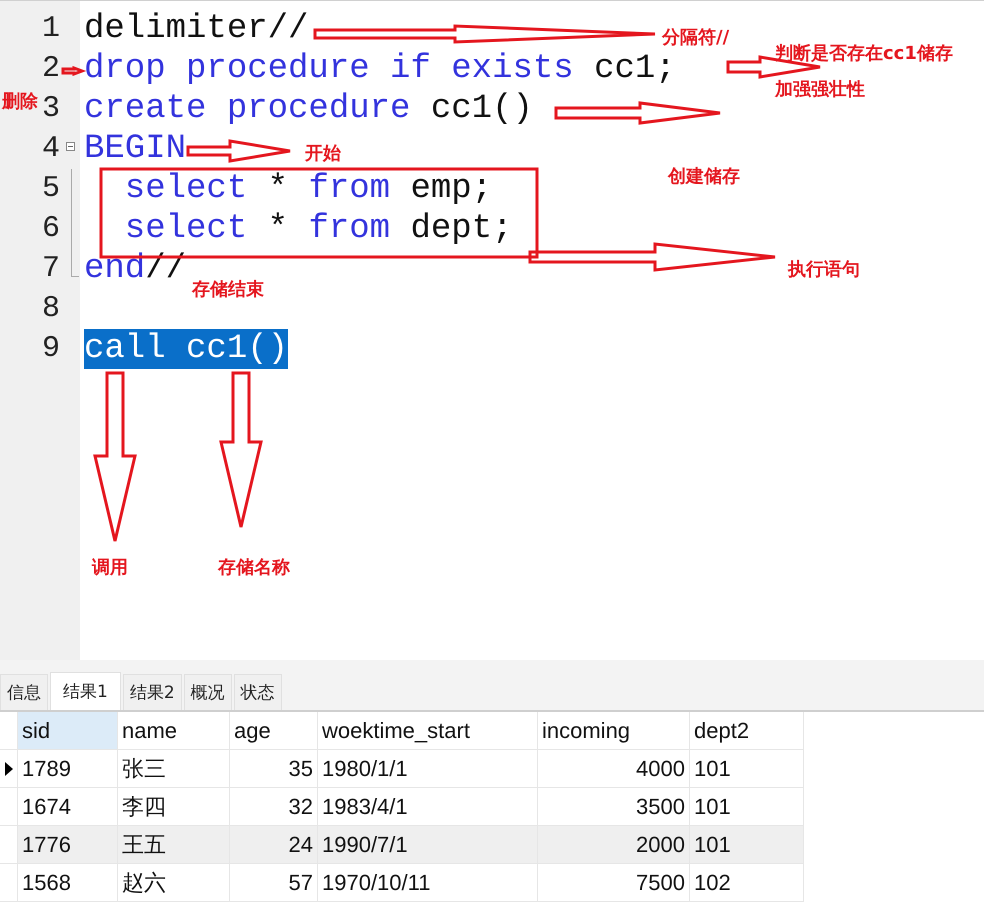 Image resolution: width=984 pixels, height=908 pixels. I want to click on table-cell: 3500, so click(614, 807).